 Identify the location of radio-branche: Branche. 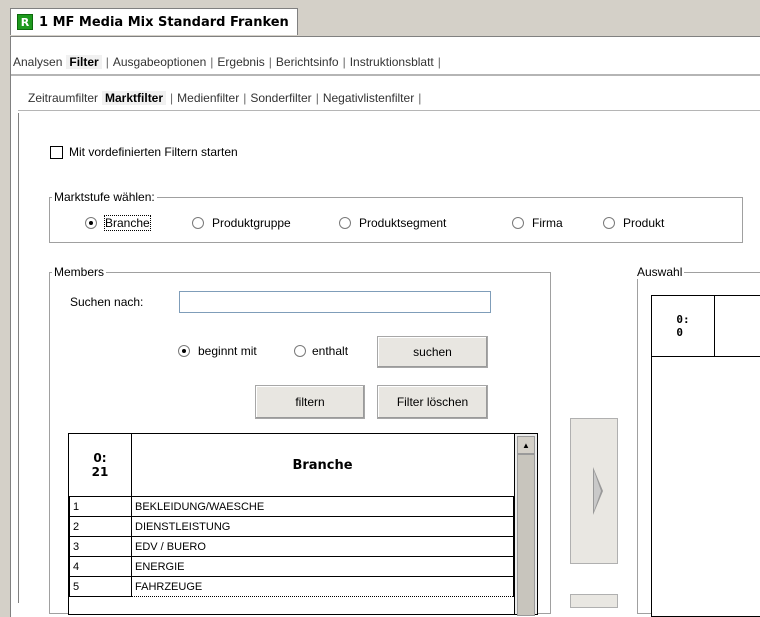
(118, 223).